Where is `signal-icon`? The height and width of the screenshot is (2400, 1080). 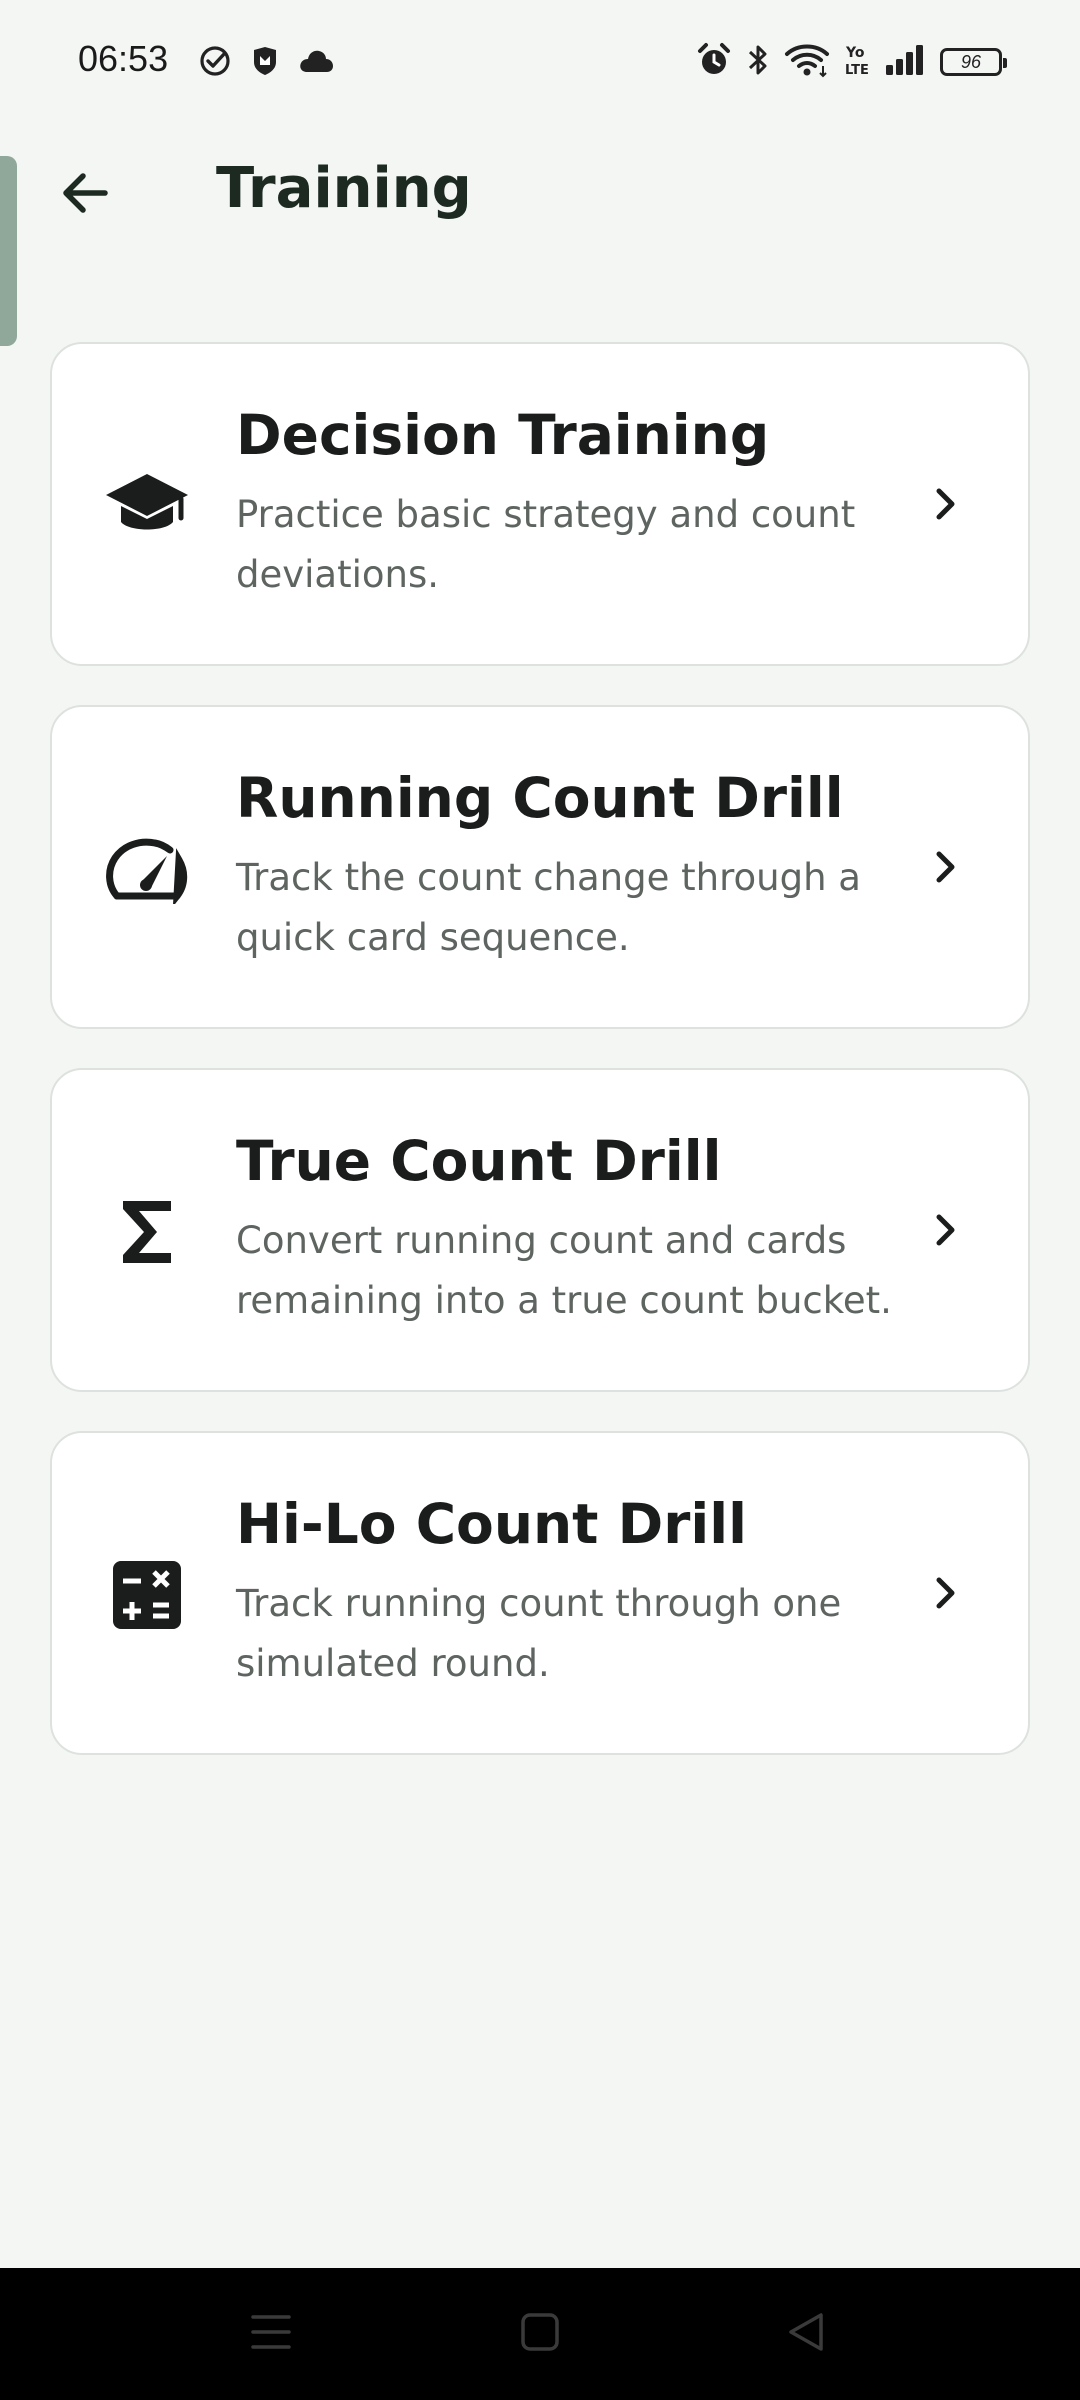
signal-icon is located at coordinates (905, 62).